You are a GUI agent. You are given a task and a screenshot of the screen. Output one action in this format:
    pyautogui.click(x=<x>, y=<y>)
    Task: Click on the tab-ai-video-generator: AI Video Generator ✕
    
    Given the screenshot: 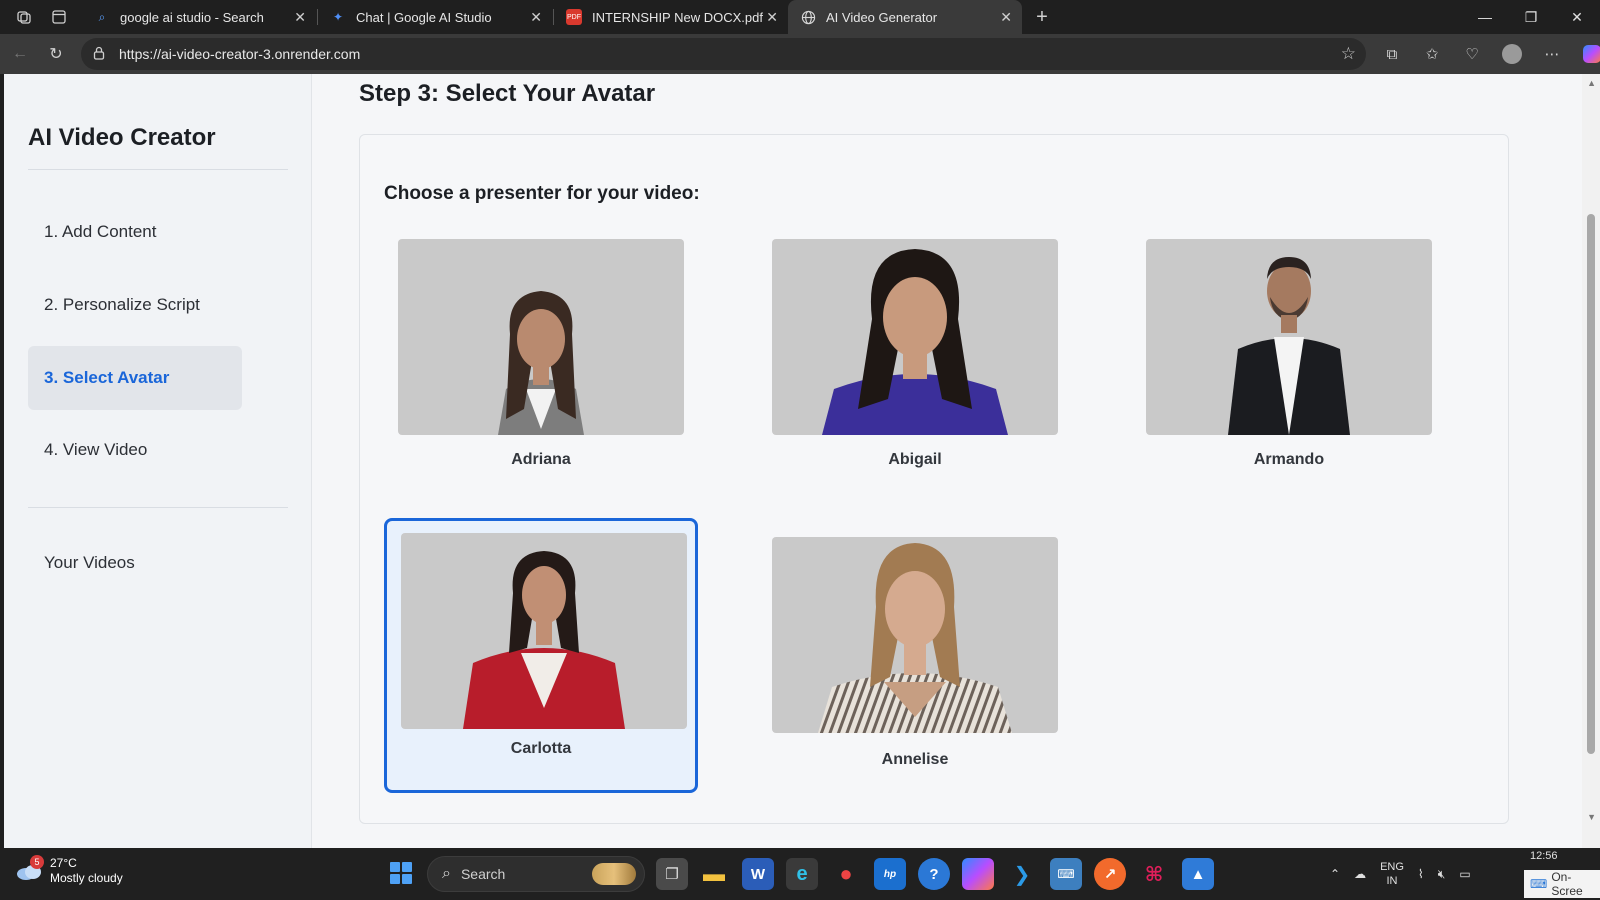 What is the action you would take?
    pyautogui.click(x=905, y=17)
    